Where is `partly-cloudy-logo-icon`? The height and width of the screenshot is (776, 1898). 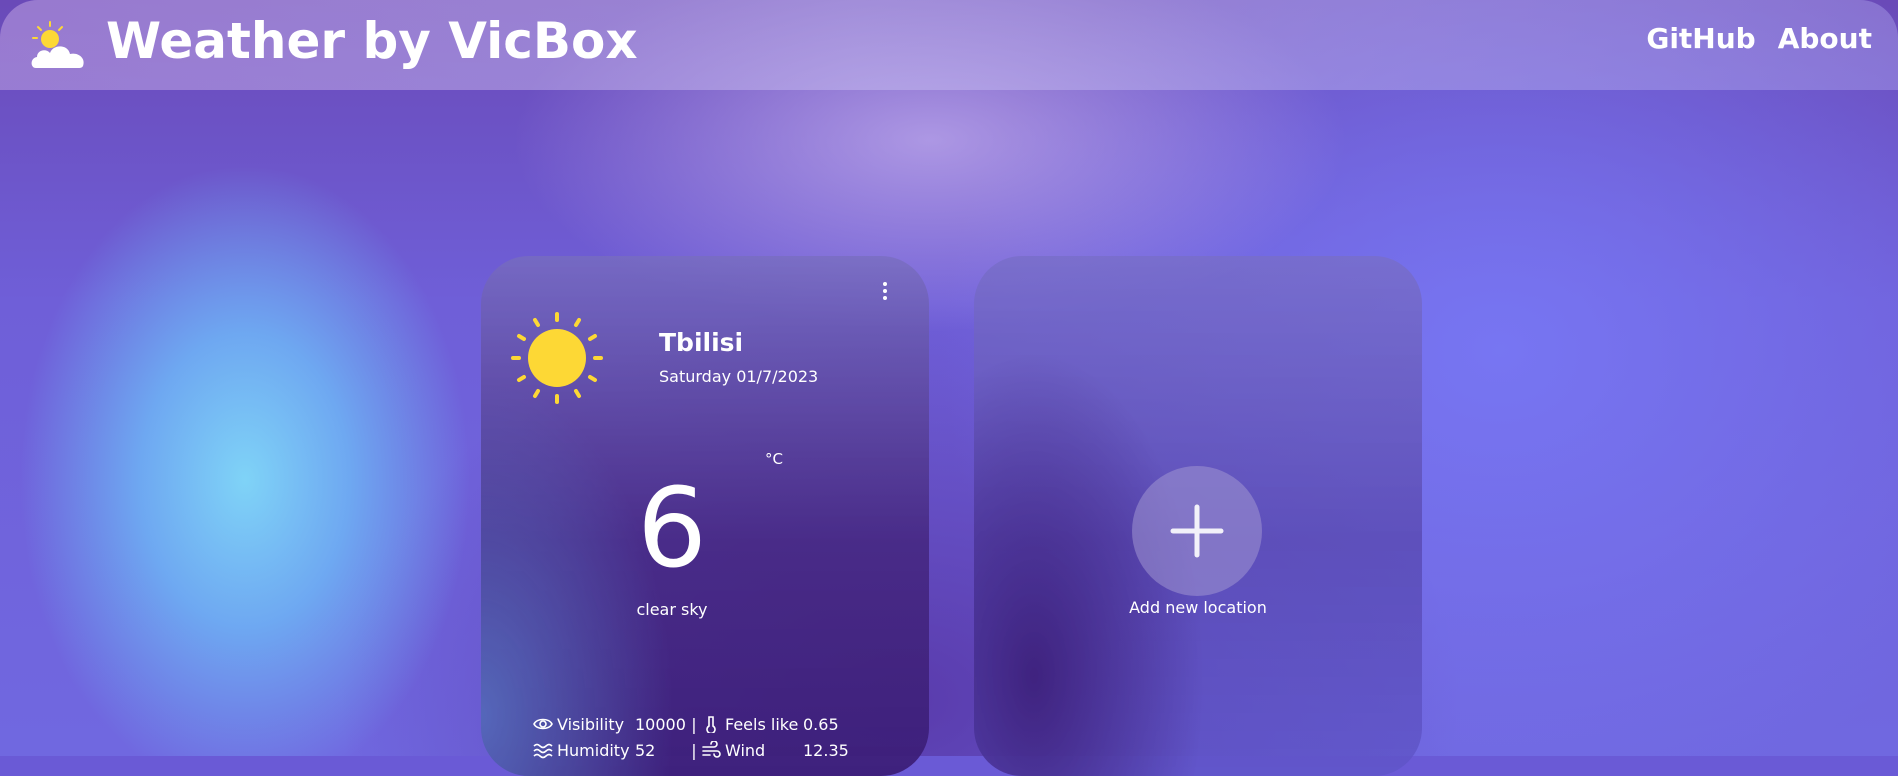 partly-cloudy-logo-icon is located at coordinates (57, 44).